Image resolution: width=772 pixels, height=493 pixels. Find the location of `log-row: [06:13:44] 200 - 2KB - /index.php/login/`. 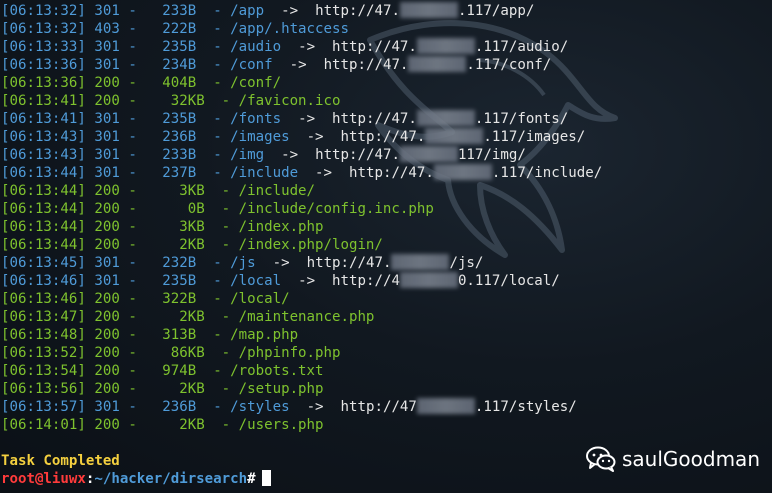

log-row: [06:13:44] 200 - 2KB - /index.php/login/ is located at coordinates (192, 245).